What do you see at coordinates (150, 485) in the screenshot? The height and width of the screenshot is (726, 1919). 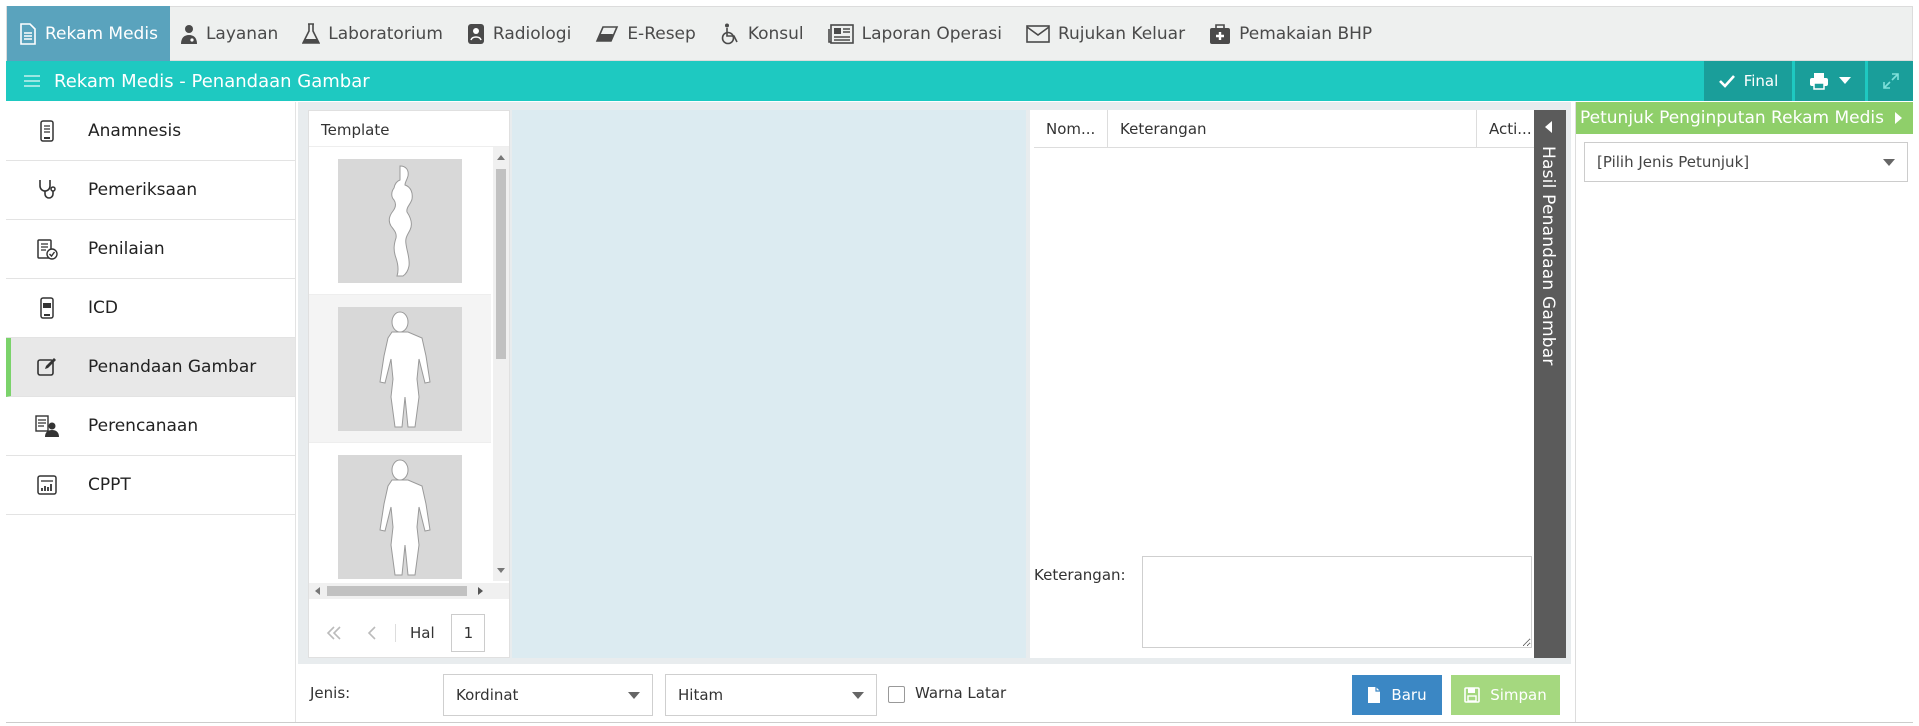 I see `sidebar-item-cppt: CPPT` at bounding box center [150, 485].